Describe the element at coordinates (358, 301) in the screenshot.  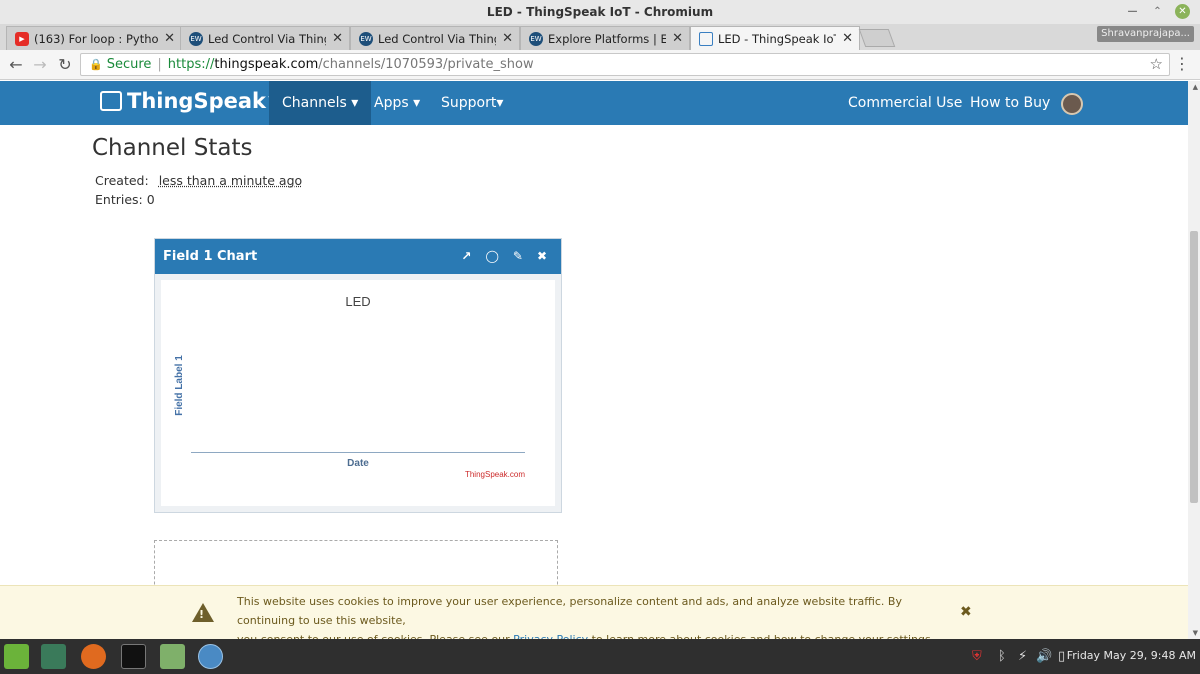
I see `chart-title: LED` at that location.